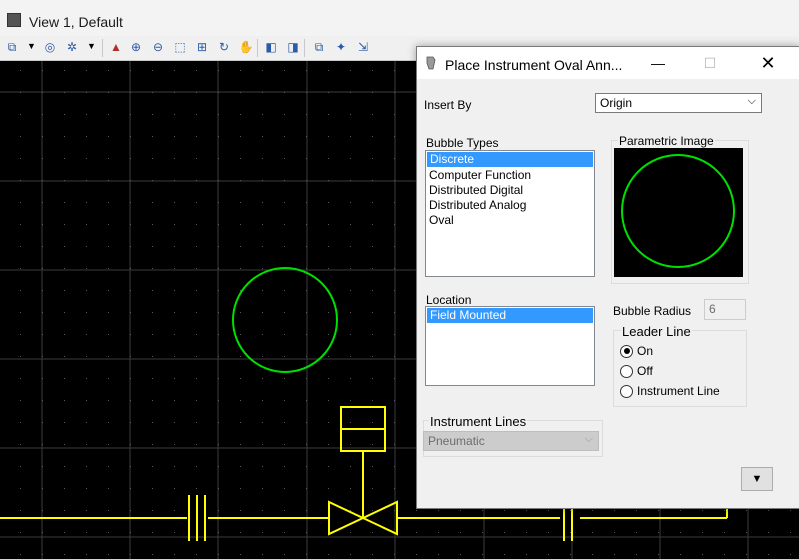  I want to click on insert-by-select: Origin ⌵, so click(678, 103).